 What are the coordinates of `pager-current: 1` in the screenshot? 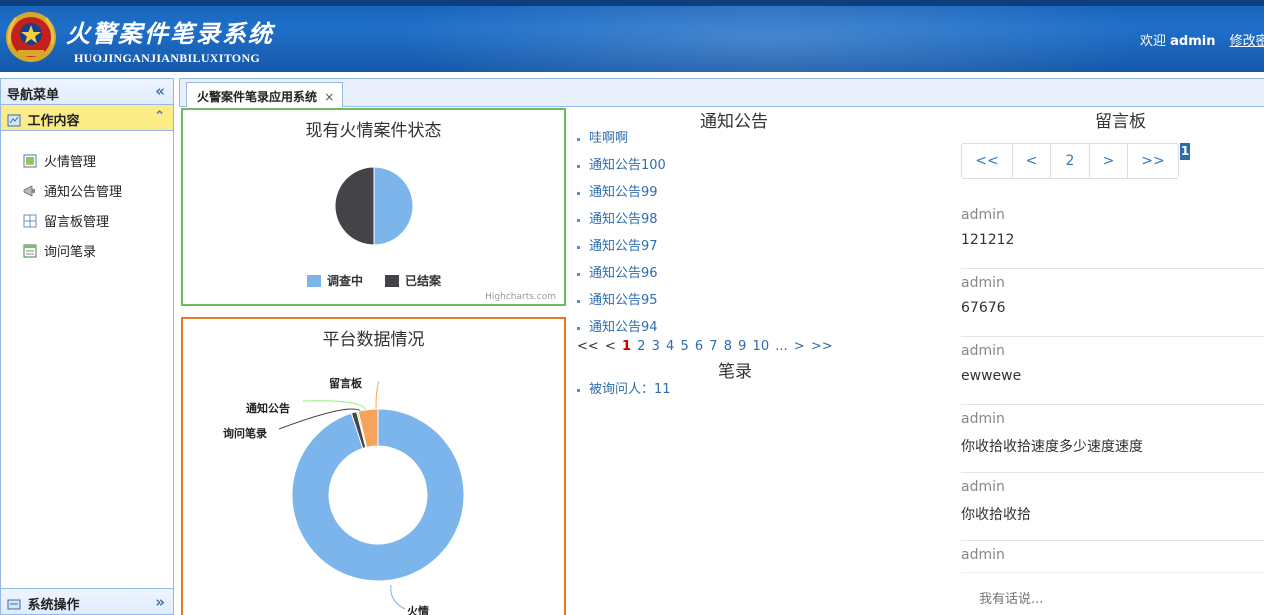 It's located at (626, 346).